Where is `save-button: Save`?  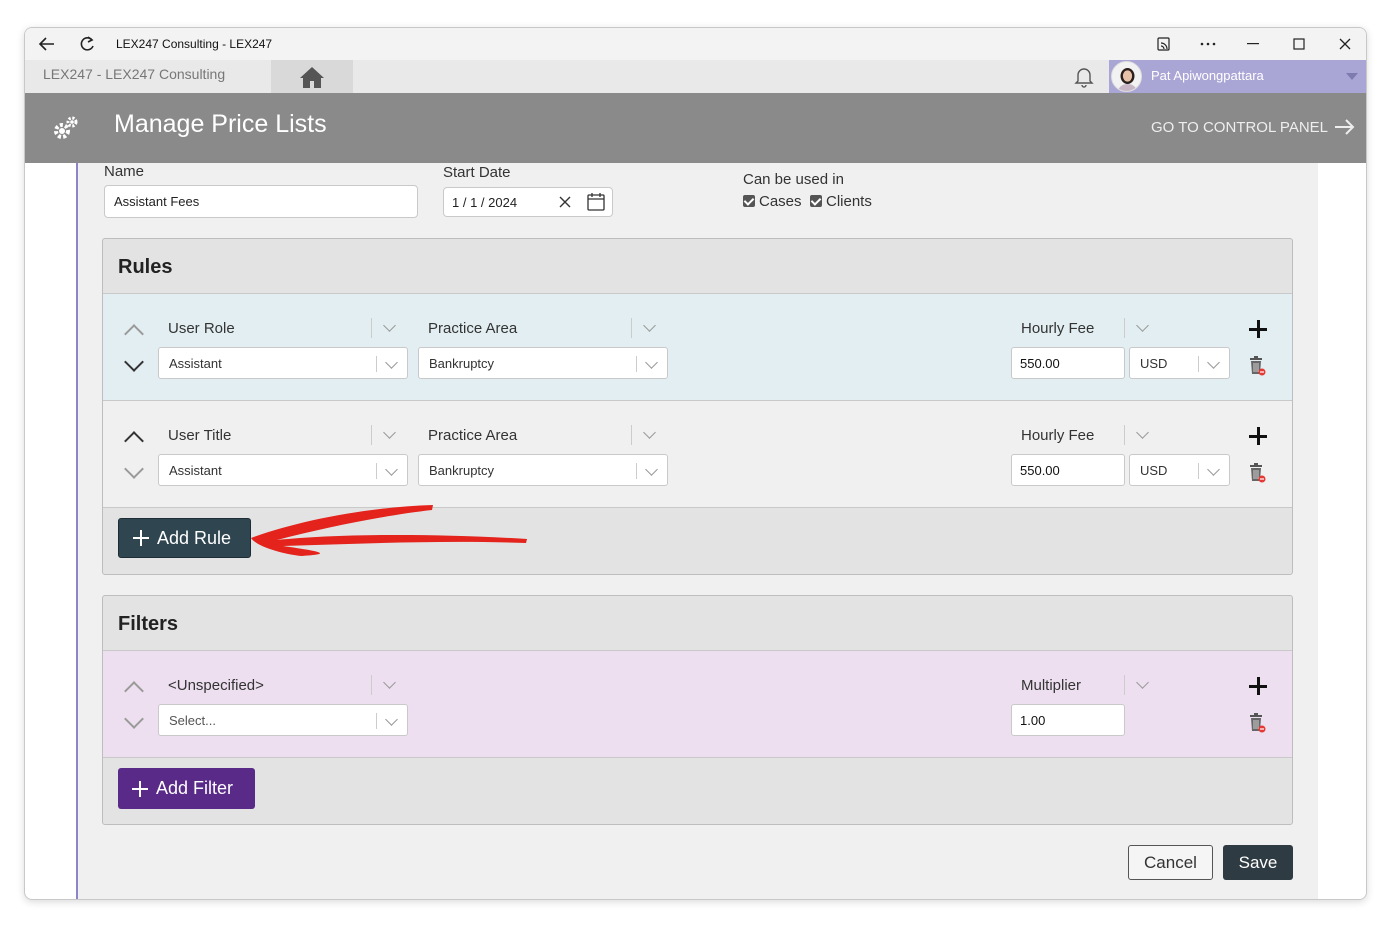
save-button: Save is located at coordinates (1258, 862).